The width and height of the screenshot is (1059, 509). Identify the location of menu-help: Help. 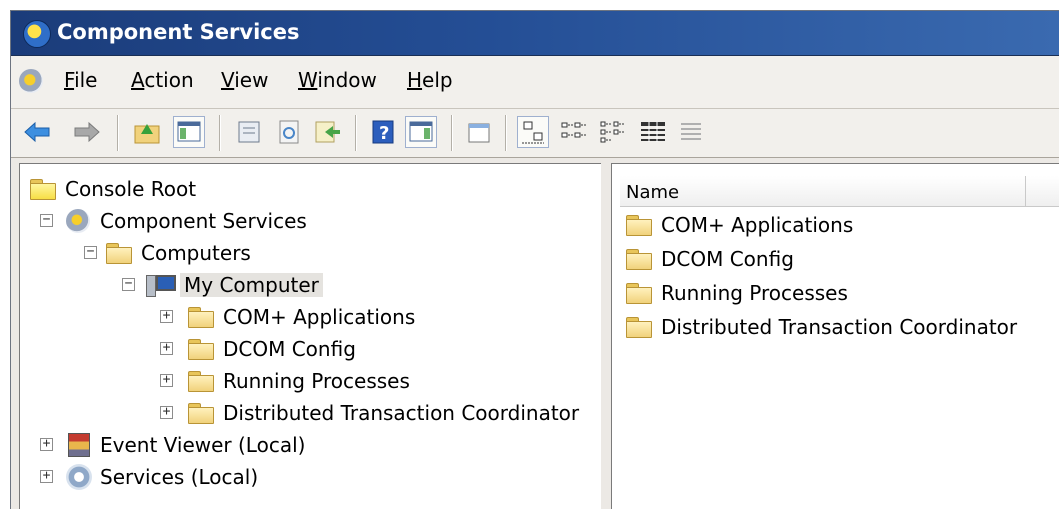
(430, 80).